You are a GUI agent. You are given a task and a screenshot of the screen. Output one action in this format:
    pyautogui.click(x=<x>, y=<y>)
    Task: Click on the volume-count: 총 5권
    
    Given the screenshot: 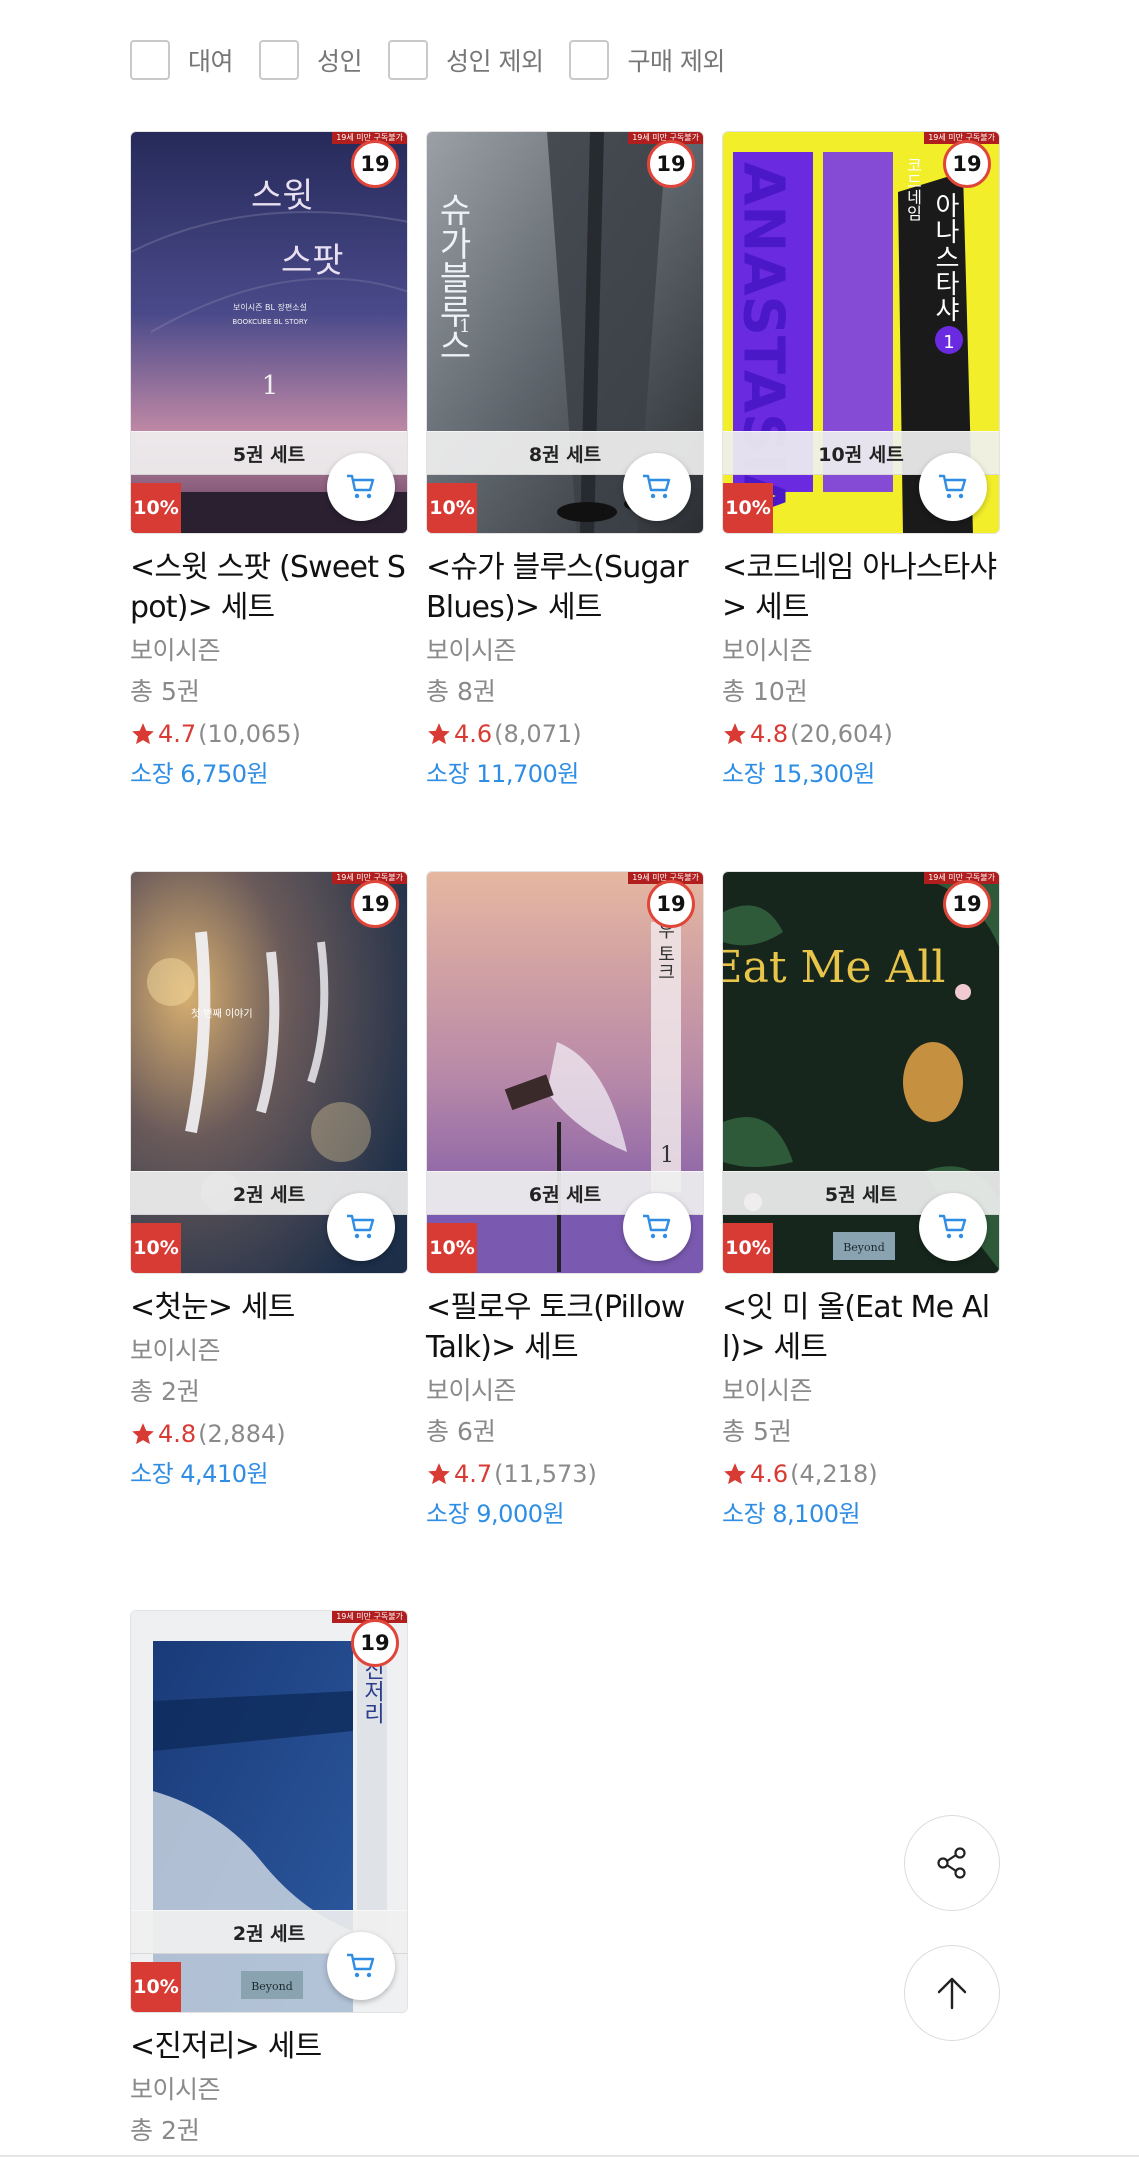 What is the action you would take?
    pyautogui.click(x=757, y=1431)
    